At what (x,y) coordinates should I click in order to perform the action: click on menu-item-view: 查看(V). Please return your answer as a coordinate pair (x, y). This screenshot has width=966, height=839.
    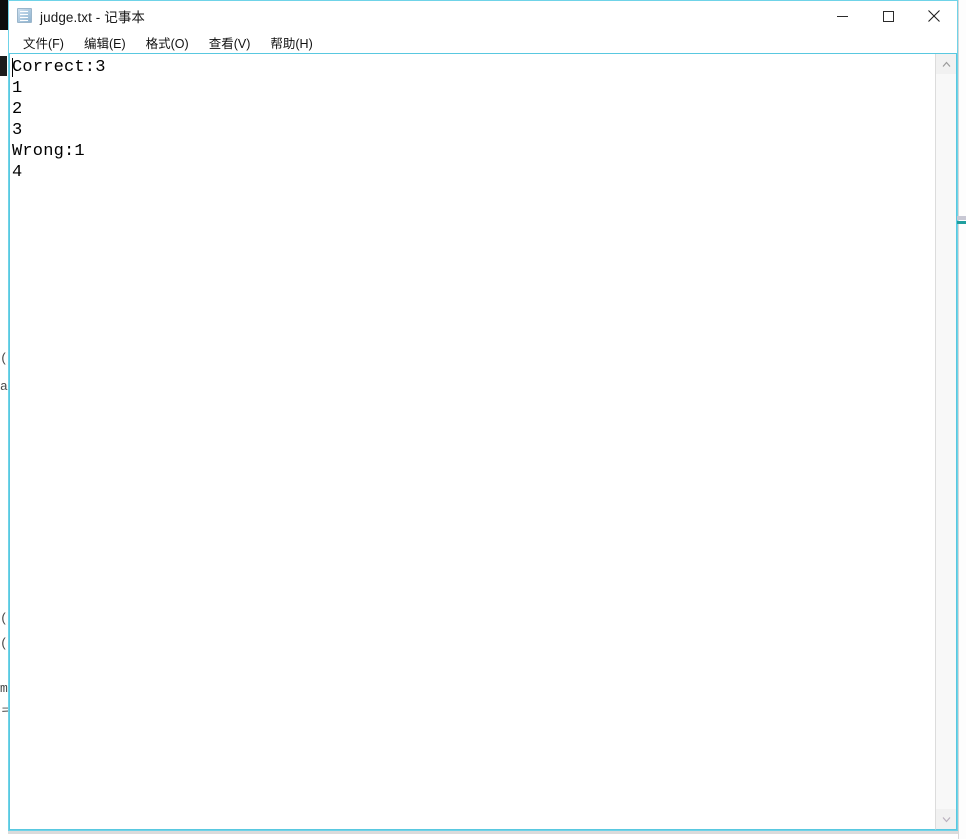
    Looking at the image, I should click on (230, 42).